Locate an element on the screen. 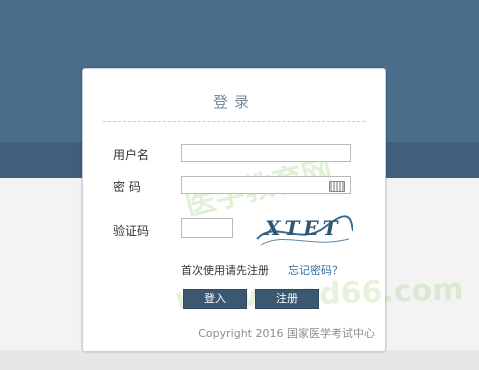  captcha-text: XTET is located at coordinates (302, 228).